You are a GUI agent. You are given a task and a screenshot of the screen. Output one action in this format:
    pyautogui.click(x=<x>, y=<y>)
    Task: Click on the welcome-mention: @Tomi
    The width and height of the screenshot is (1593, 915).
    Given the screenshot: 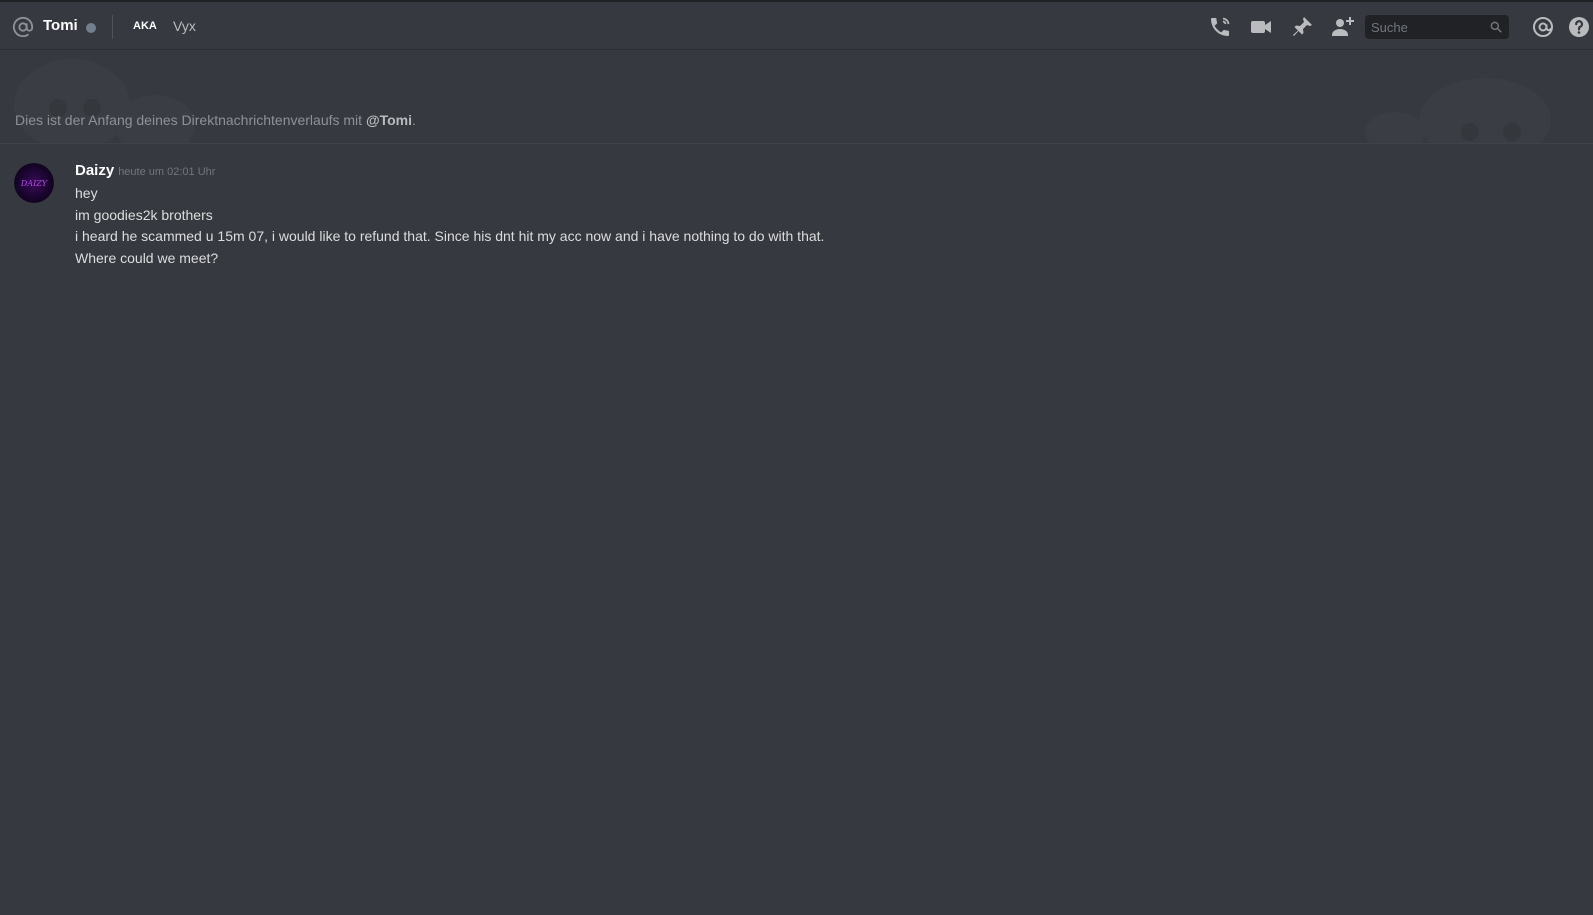 What is the action you would take?
    pyautogui.click(x=389, y=120)
    